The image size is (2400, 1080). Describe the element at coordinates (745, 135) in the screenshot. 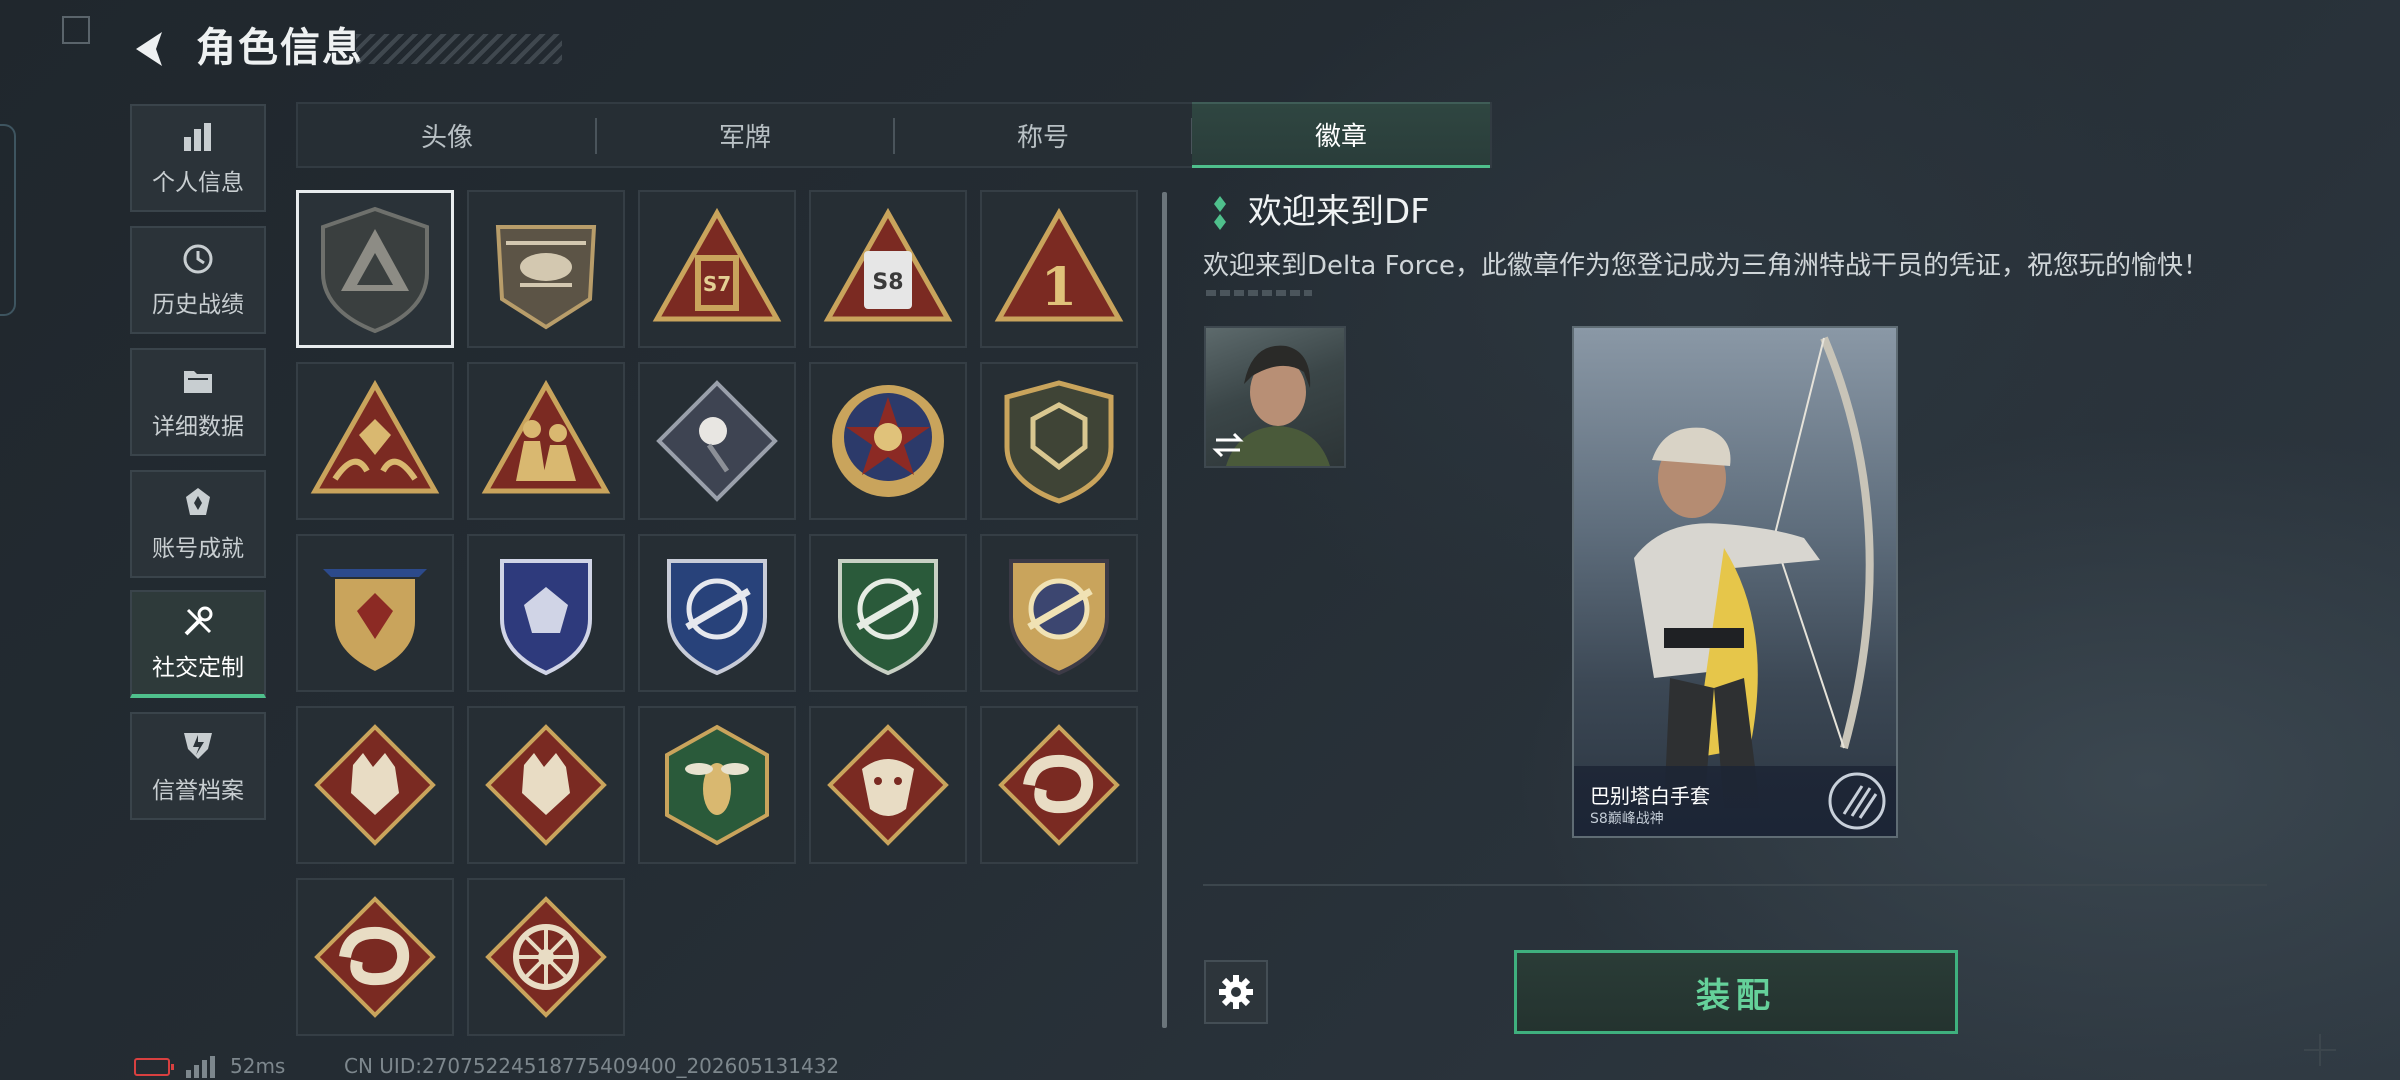

I see `tab-dog-tag: 军牌` at that location.